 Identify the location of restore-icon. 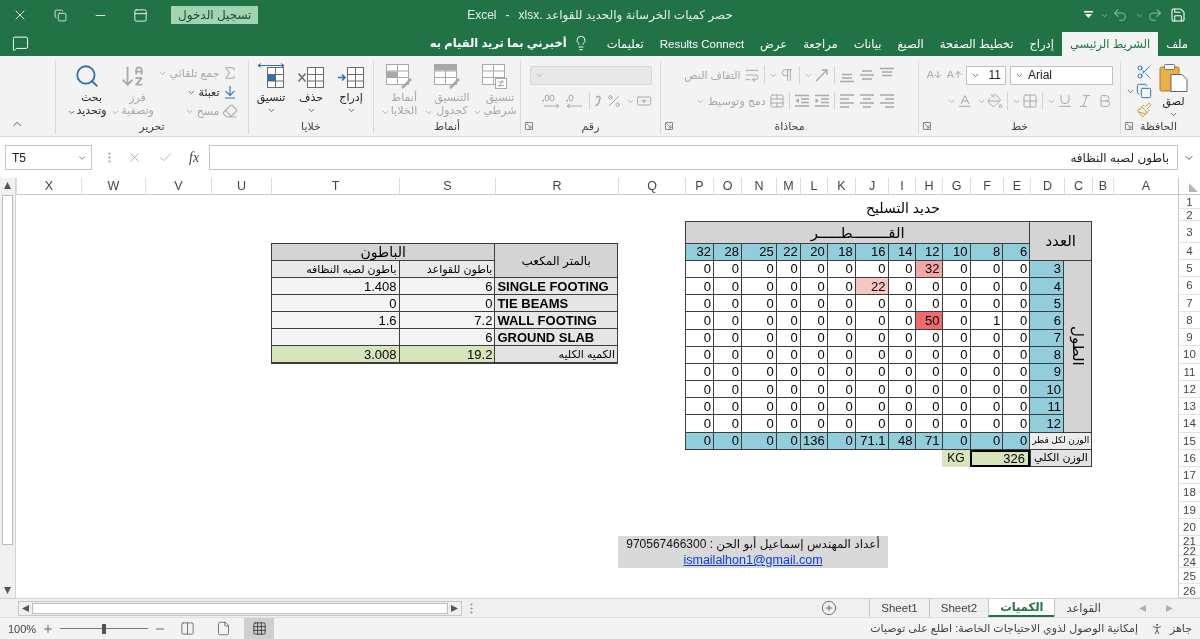
(60, 15).